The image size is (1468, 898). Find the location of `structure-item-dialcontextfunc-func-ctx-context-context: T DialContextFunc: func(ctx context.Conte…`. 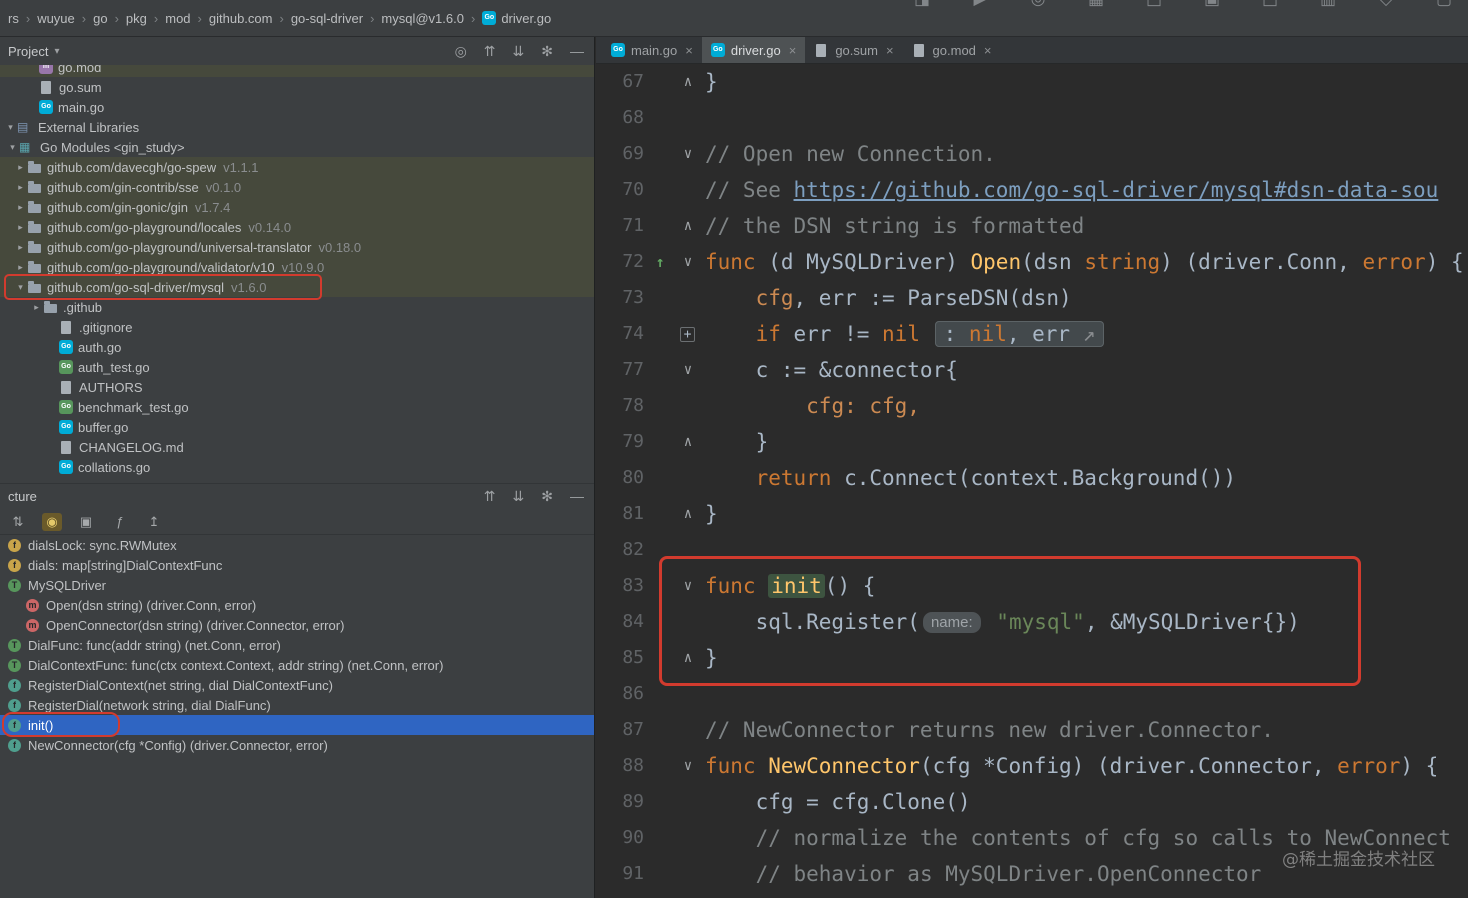

structure-item-dialcontextfunc-func-ctx-context-context: T DialContextFunc: func(ctx context.Conte… is located at coordinates (297, 665).